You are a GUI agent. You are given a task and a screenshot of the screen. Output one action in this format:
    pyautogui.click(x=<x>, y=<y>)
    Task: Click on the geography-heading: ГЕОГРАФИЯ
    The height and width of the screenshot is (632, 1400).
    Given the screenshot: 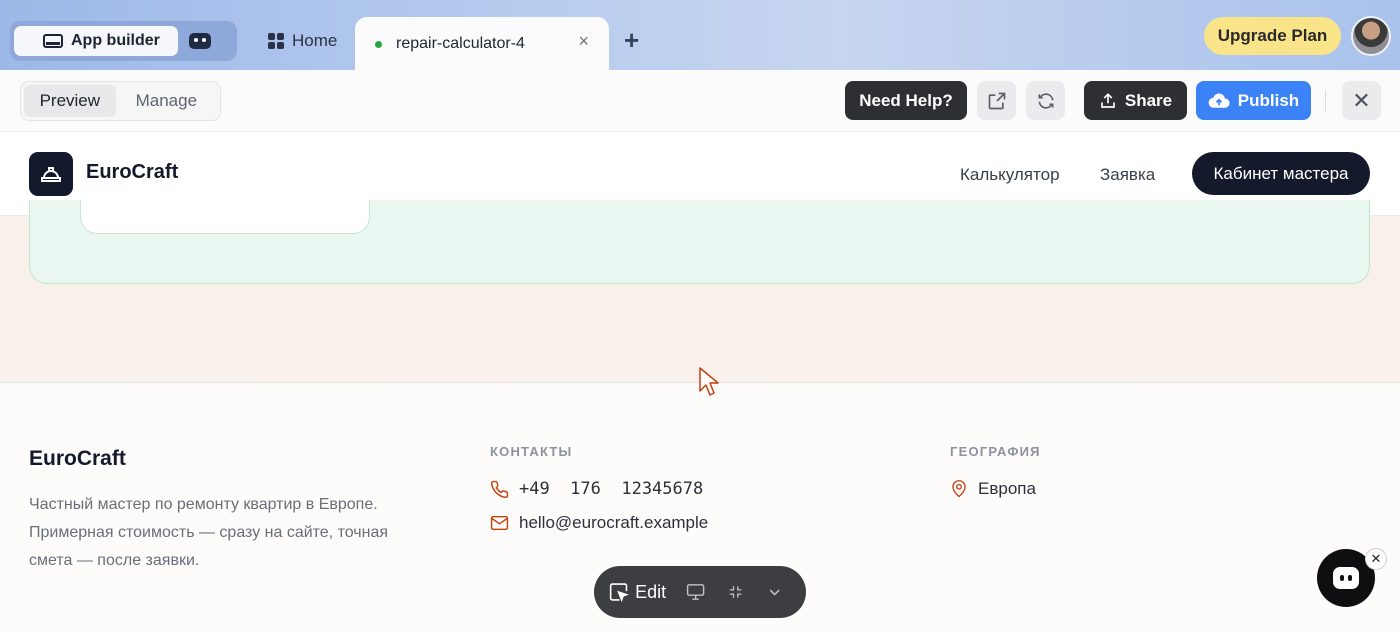 What is the action you would take?
    pyautogui.click(x=995, y=451)
    